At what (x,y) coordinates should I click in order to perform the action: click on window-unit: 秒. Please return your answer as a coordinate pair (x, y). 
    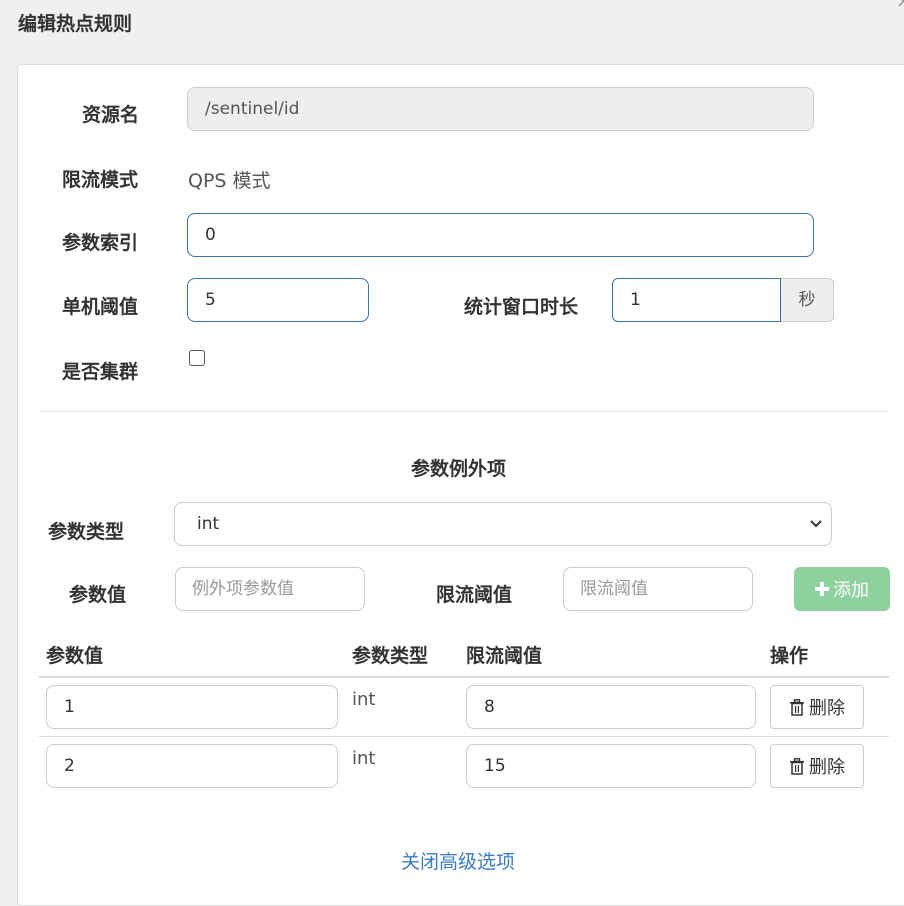
    Looking at the image, I should click on (807, 300).